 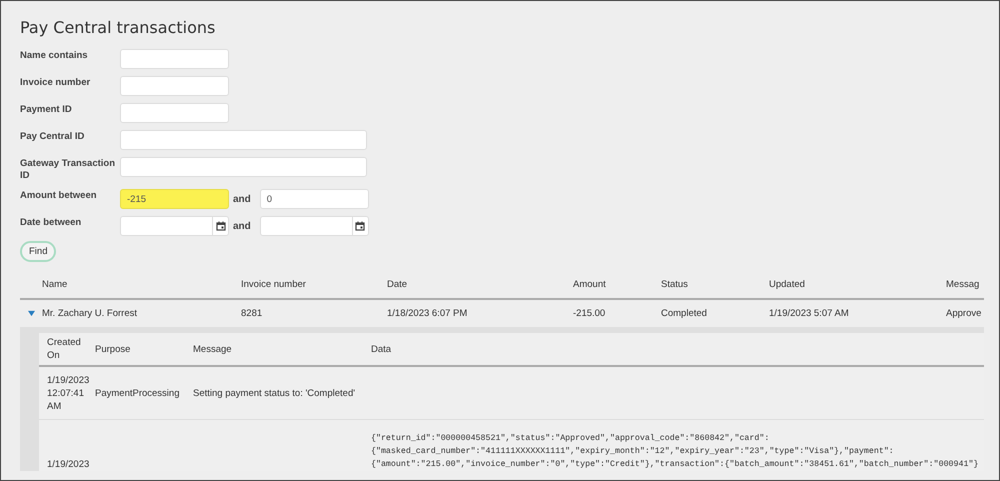 I want to click on field-label: Payment ID, so click(x=46, y=109).